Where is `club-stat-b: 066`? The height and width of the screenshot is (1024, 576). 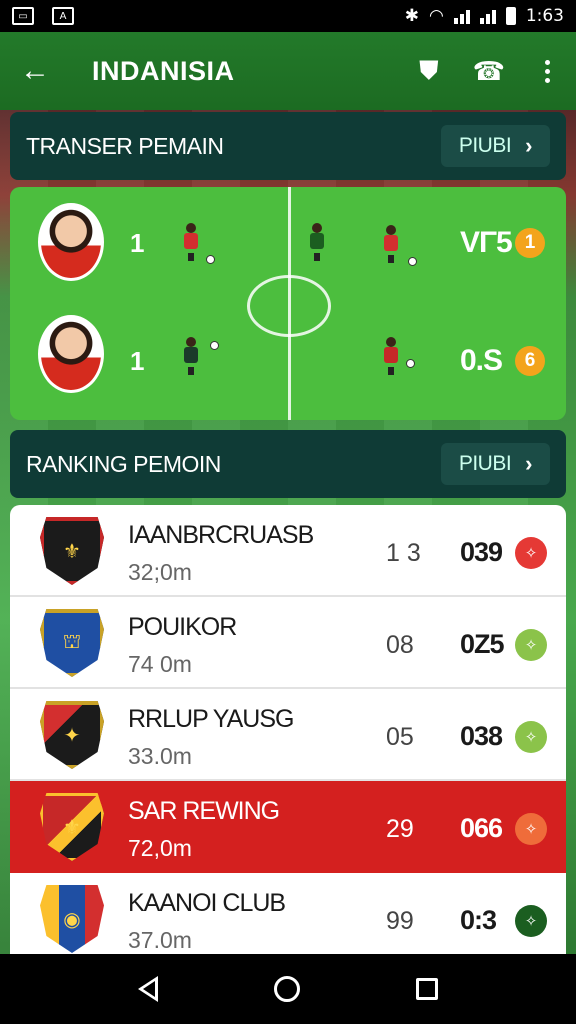
club-stat-b: 066 is located at coordinates (481, 828).